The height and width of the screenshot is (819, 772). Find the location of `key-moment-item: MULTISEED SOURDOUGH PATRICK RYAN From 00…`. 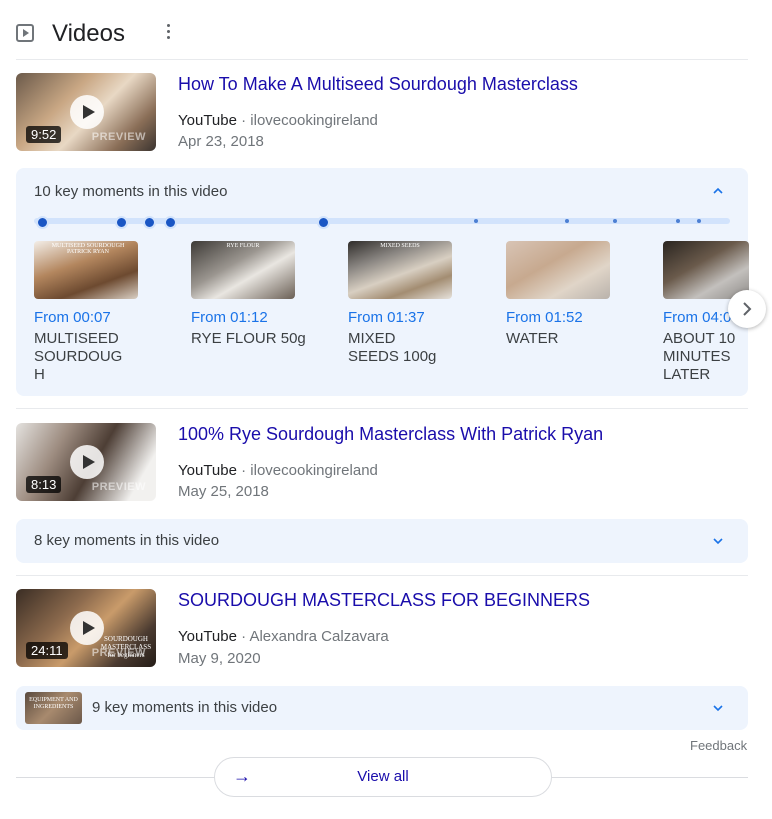

key-moment-item: MULTISEED SOURDOUGH PATRICK RYAN From 00… is located at coordinates (104, 312).